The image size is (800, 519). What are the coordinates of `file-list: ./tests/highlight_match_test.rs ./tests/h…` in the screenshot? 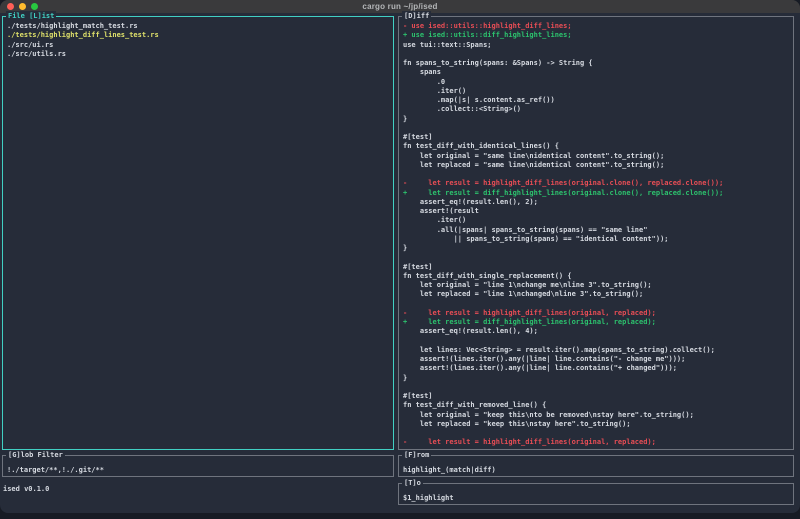 It's located at (199, 40).